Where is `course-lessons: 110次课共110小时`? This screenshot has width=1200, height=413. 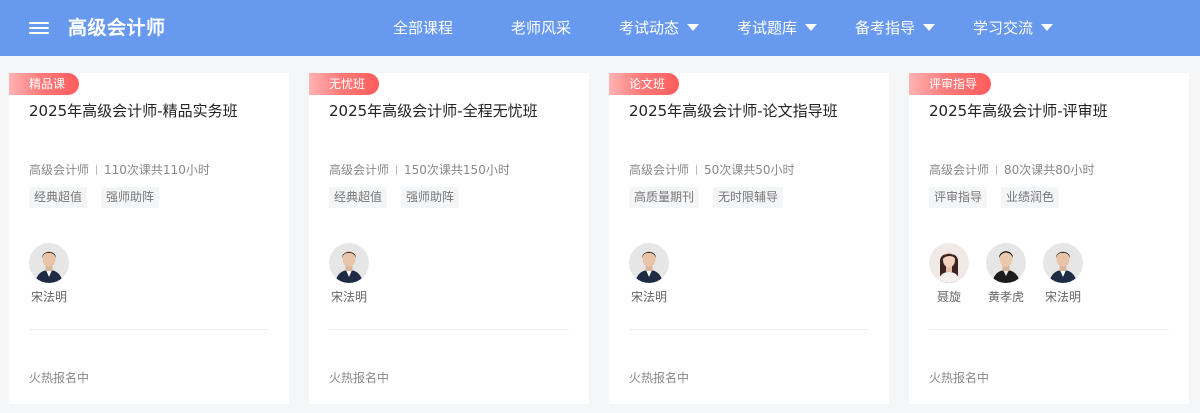
course-lessons: 110次课共110小时 is located at coordinates (157, 170).